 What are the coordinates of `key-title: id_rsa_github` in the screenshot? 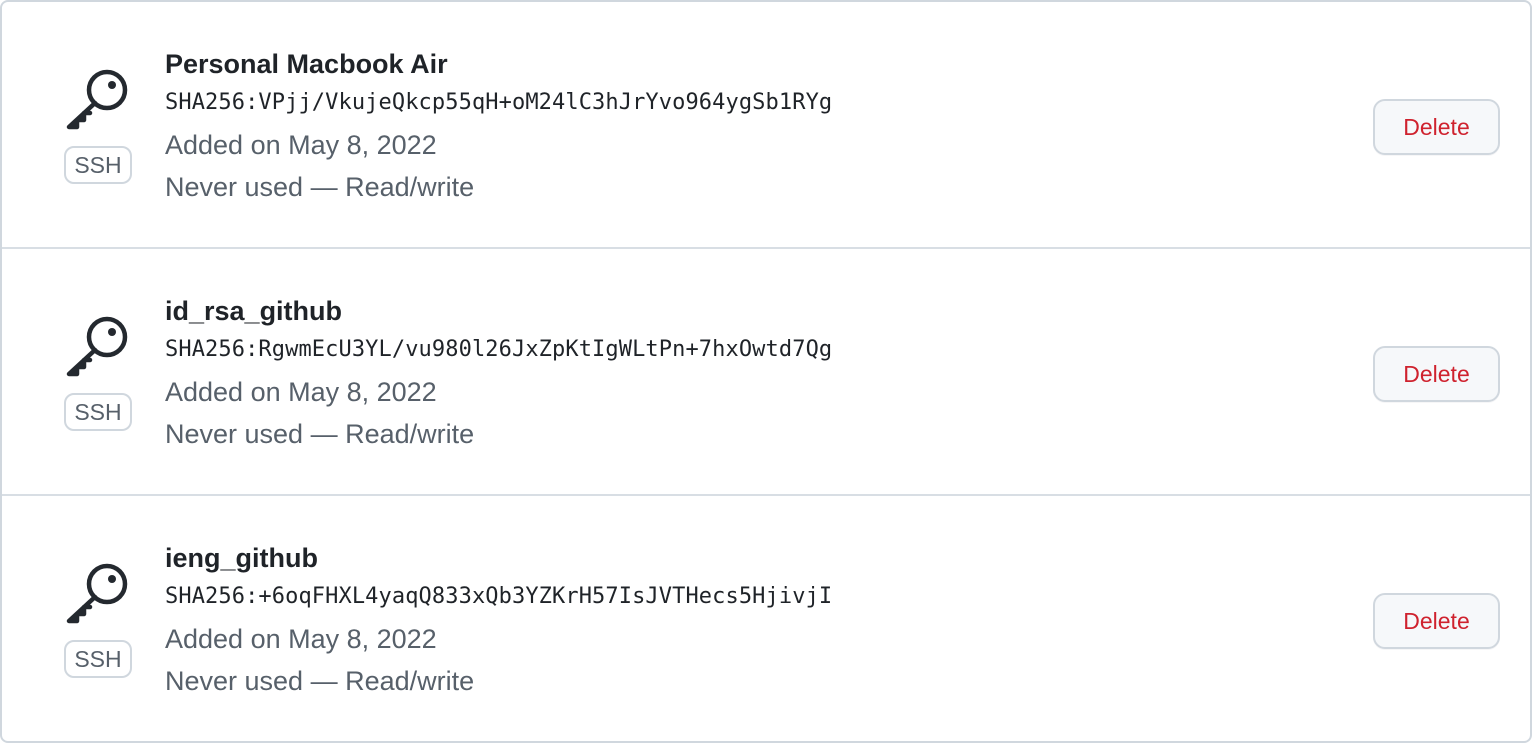 It's located at (254, 311).